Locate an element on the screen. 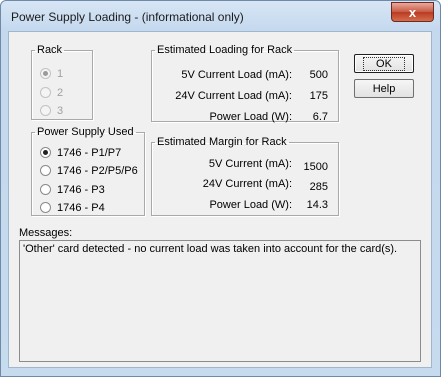 The image size is (441, 377). load-24v-label: 24V Current Load (mA): is located at coordinates (233, 96).